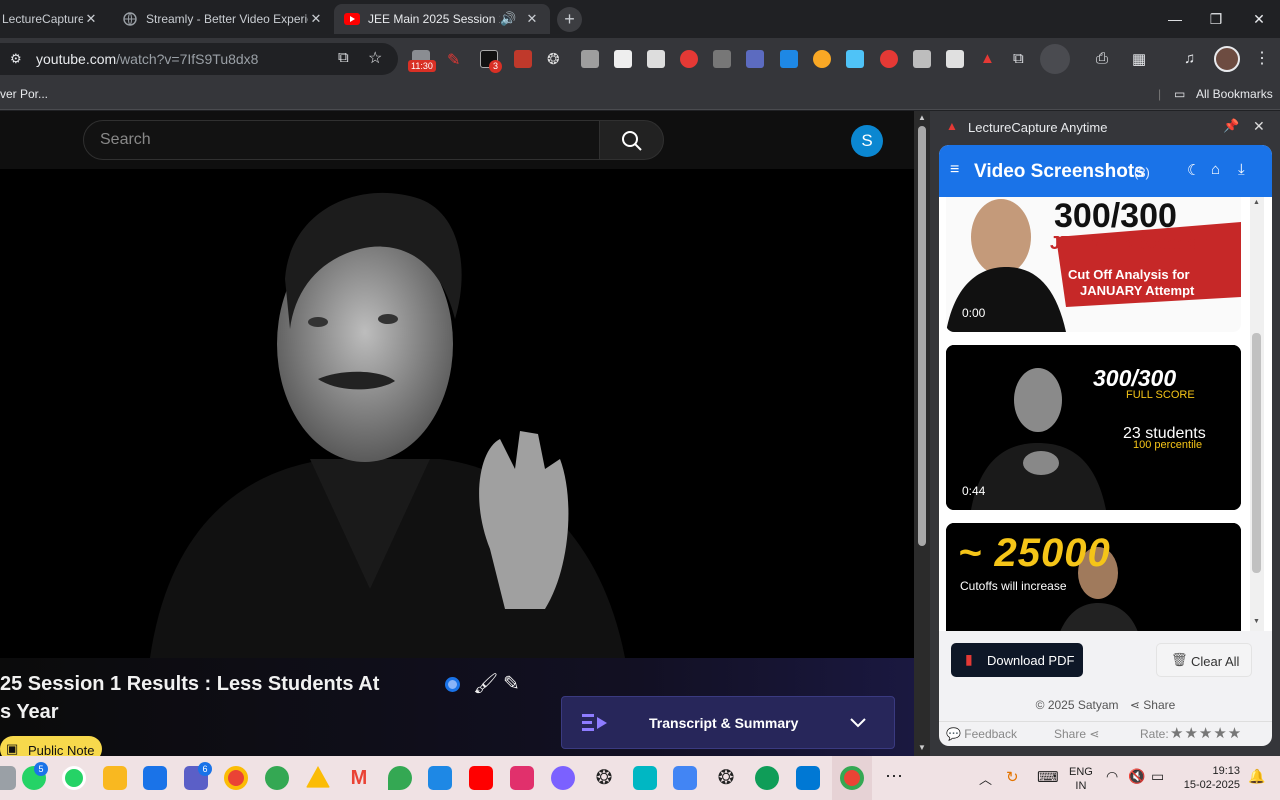 The image size is (1280, 800). I want to click on transcript-summary-button: Transcript & Summary, so click(728, 722).